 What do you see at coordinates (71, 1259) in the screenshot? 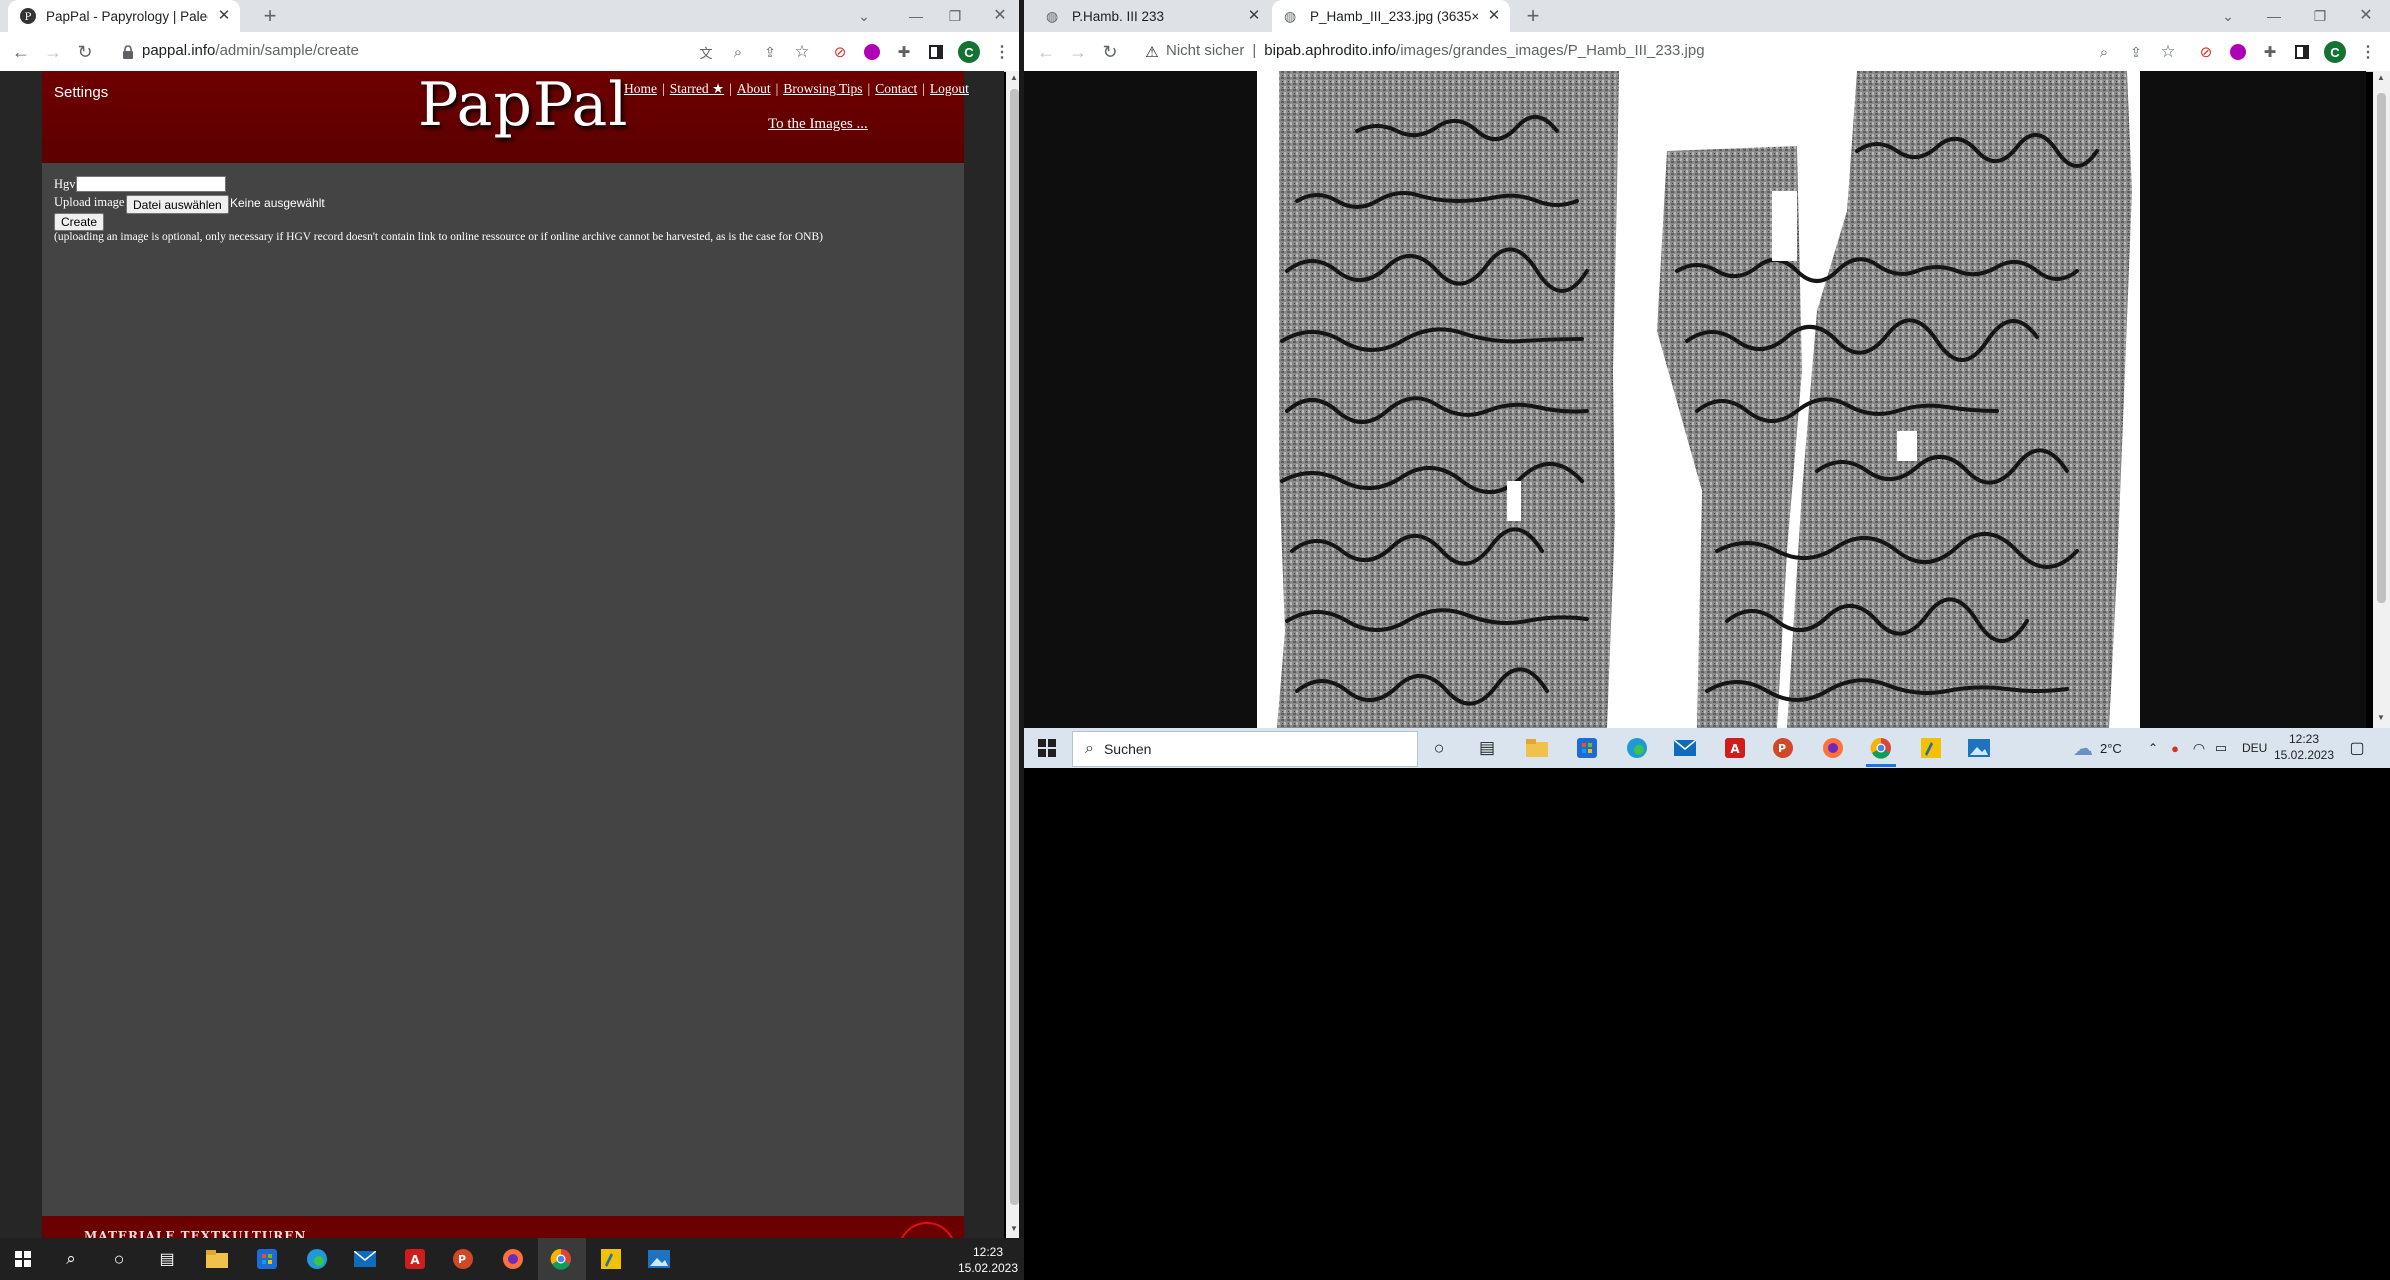
I see `search-icon: ⌕` at bounding box center [71, 1259].